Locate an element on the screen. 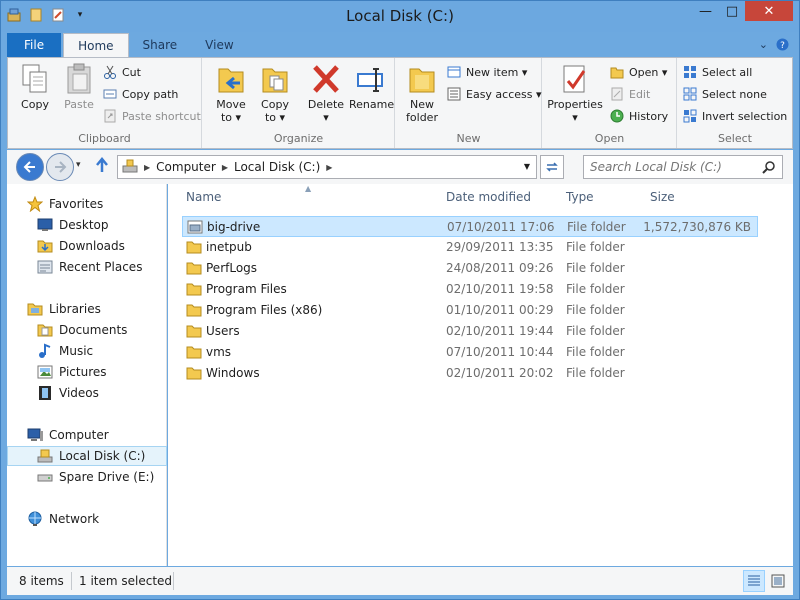 This screenshot has width=800, height=600. file-name: Program Files (x86) is located at coordinates (264, 310).